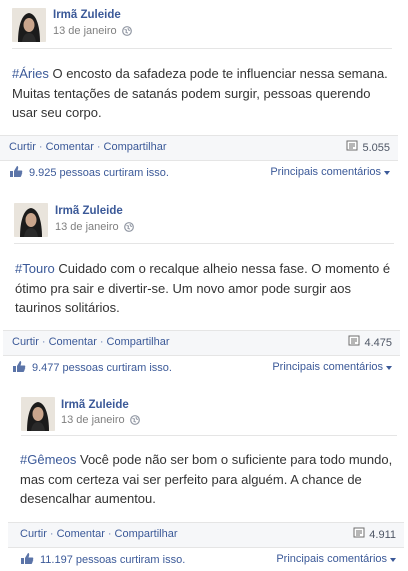 The height and width of the screenshot is (571, 408). Describe the element at coordinates (206, 535) in the screenshot. I see `actions-bar: Curtir · Comentar · Compartilhar 4.911` at that location.